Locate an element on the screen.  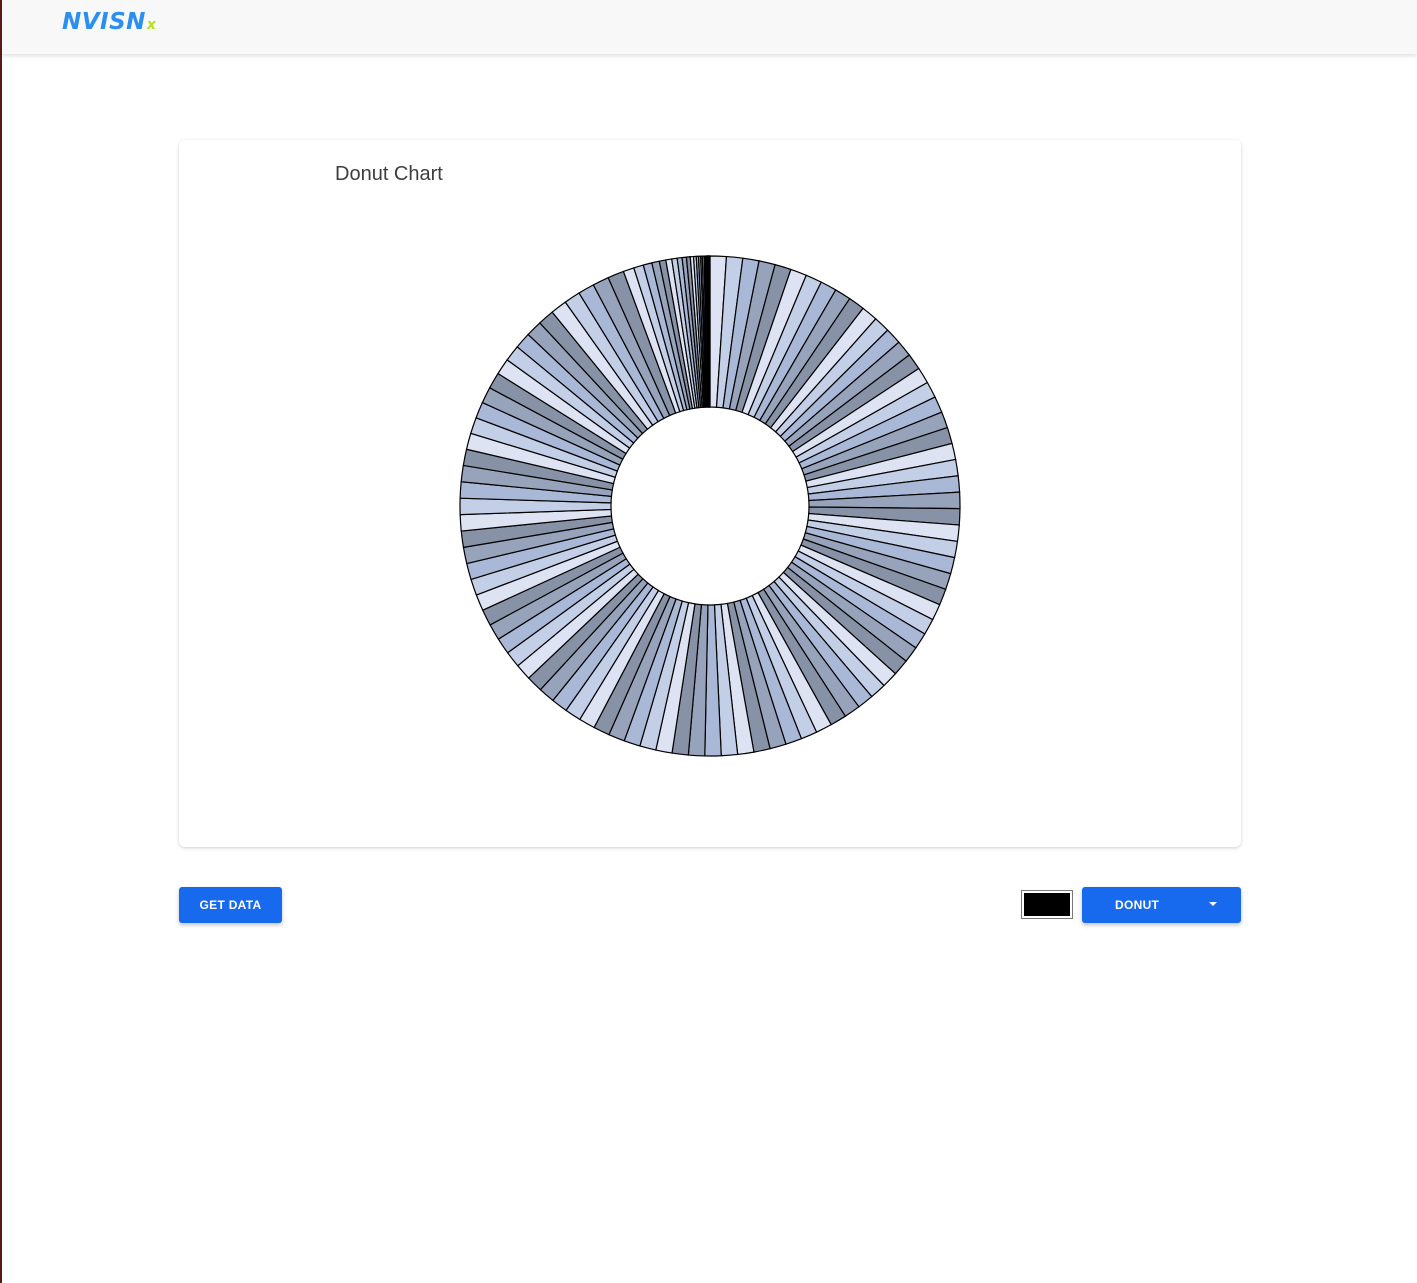
app-bar: NVISNx is located at coordinates (709, 27).